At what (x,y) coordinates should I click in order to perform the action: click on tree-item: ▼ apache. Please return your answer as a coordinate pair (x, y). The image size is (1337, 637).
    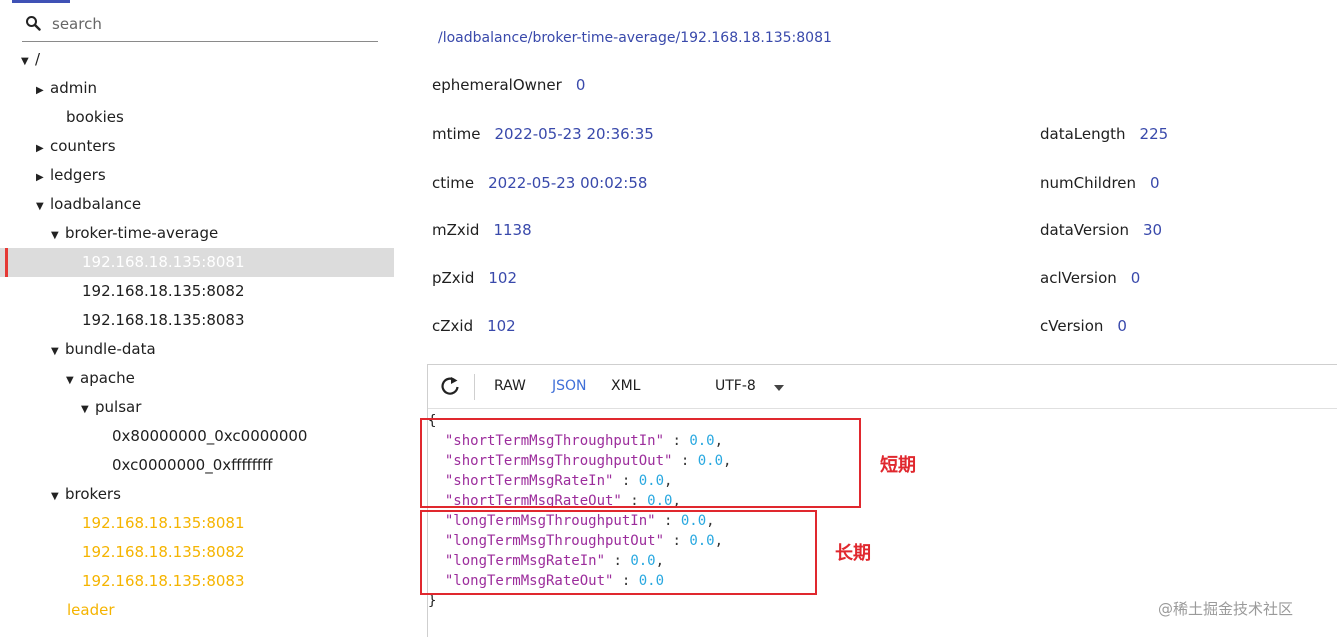
    Looking at the image, I should click on (197, 378).